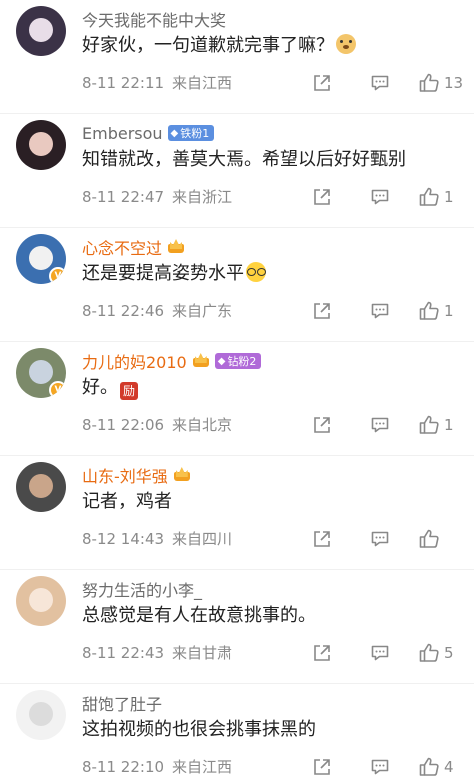 The image size is (474, 784). Describe the element at coordinates (449, 767) in the screenshot. I see `like-count: 4` at that location.